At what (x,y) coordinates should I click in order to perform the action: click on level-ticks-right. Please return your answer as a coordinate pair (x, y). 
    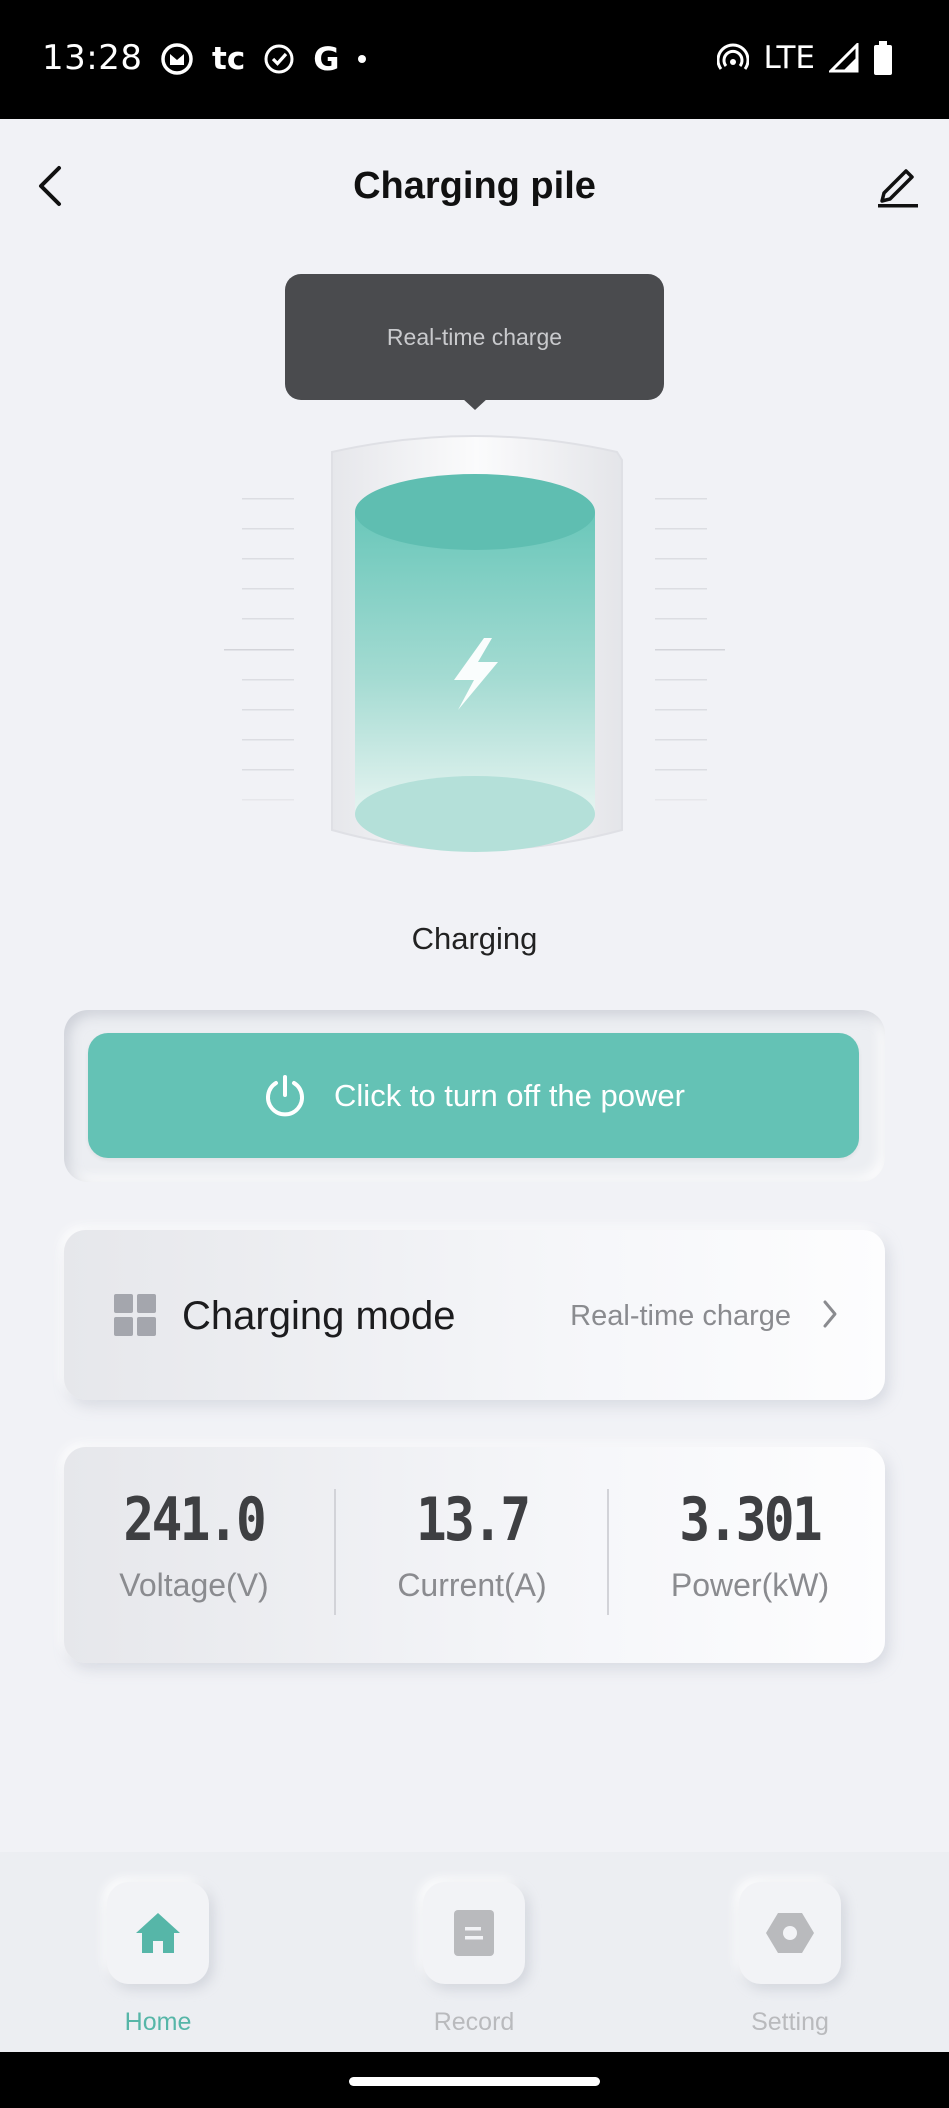
    Looking at the image, I should click on (690, 649).